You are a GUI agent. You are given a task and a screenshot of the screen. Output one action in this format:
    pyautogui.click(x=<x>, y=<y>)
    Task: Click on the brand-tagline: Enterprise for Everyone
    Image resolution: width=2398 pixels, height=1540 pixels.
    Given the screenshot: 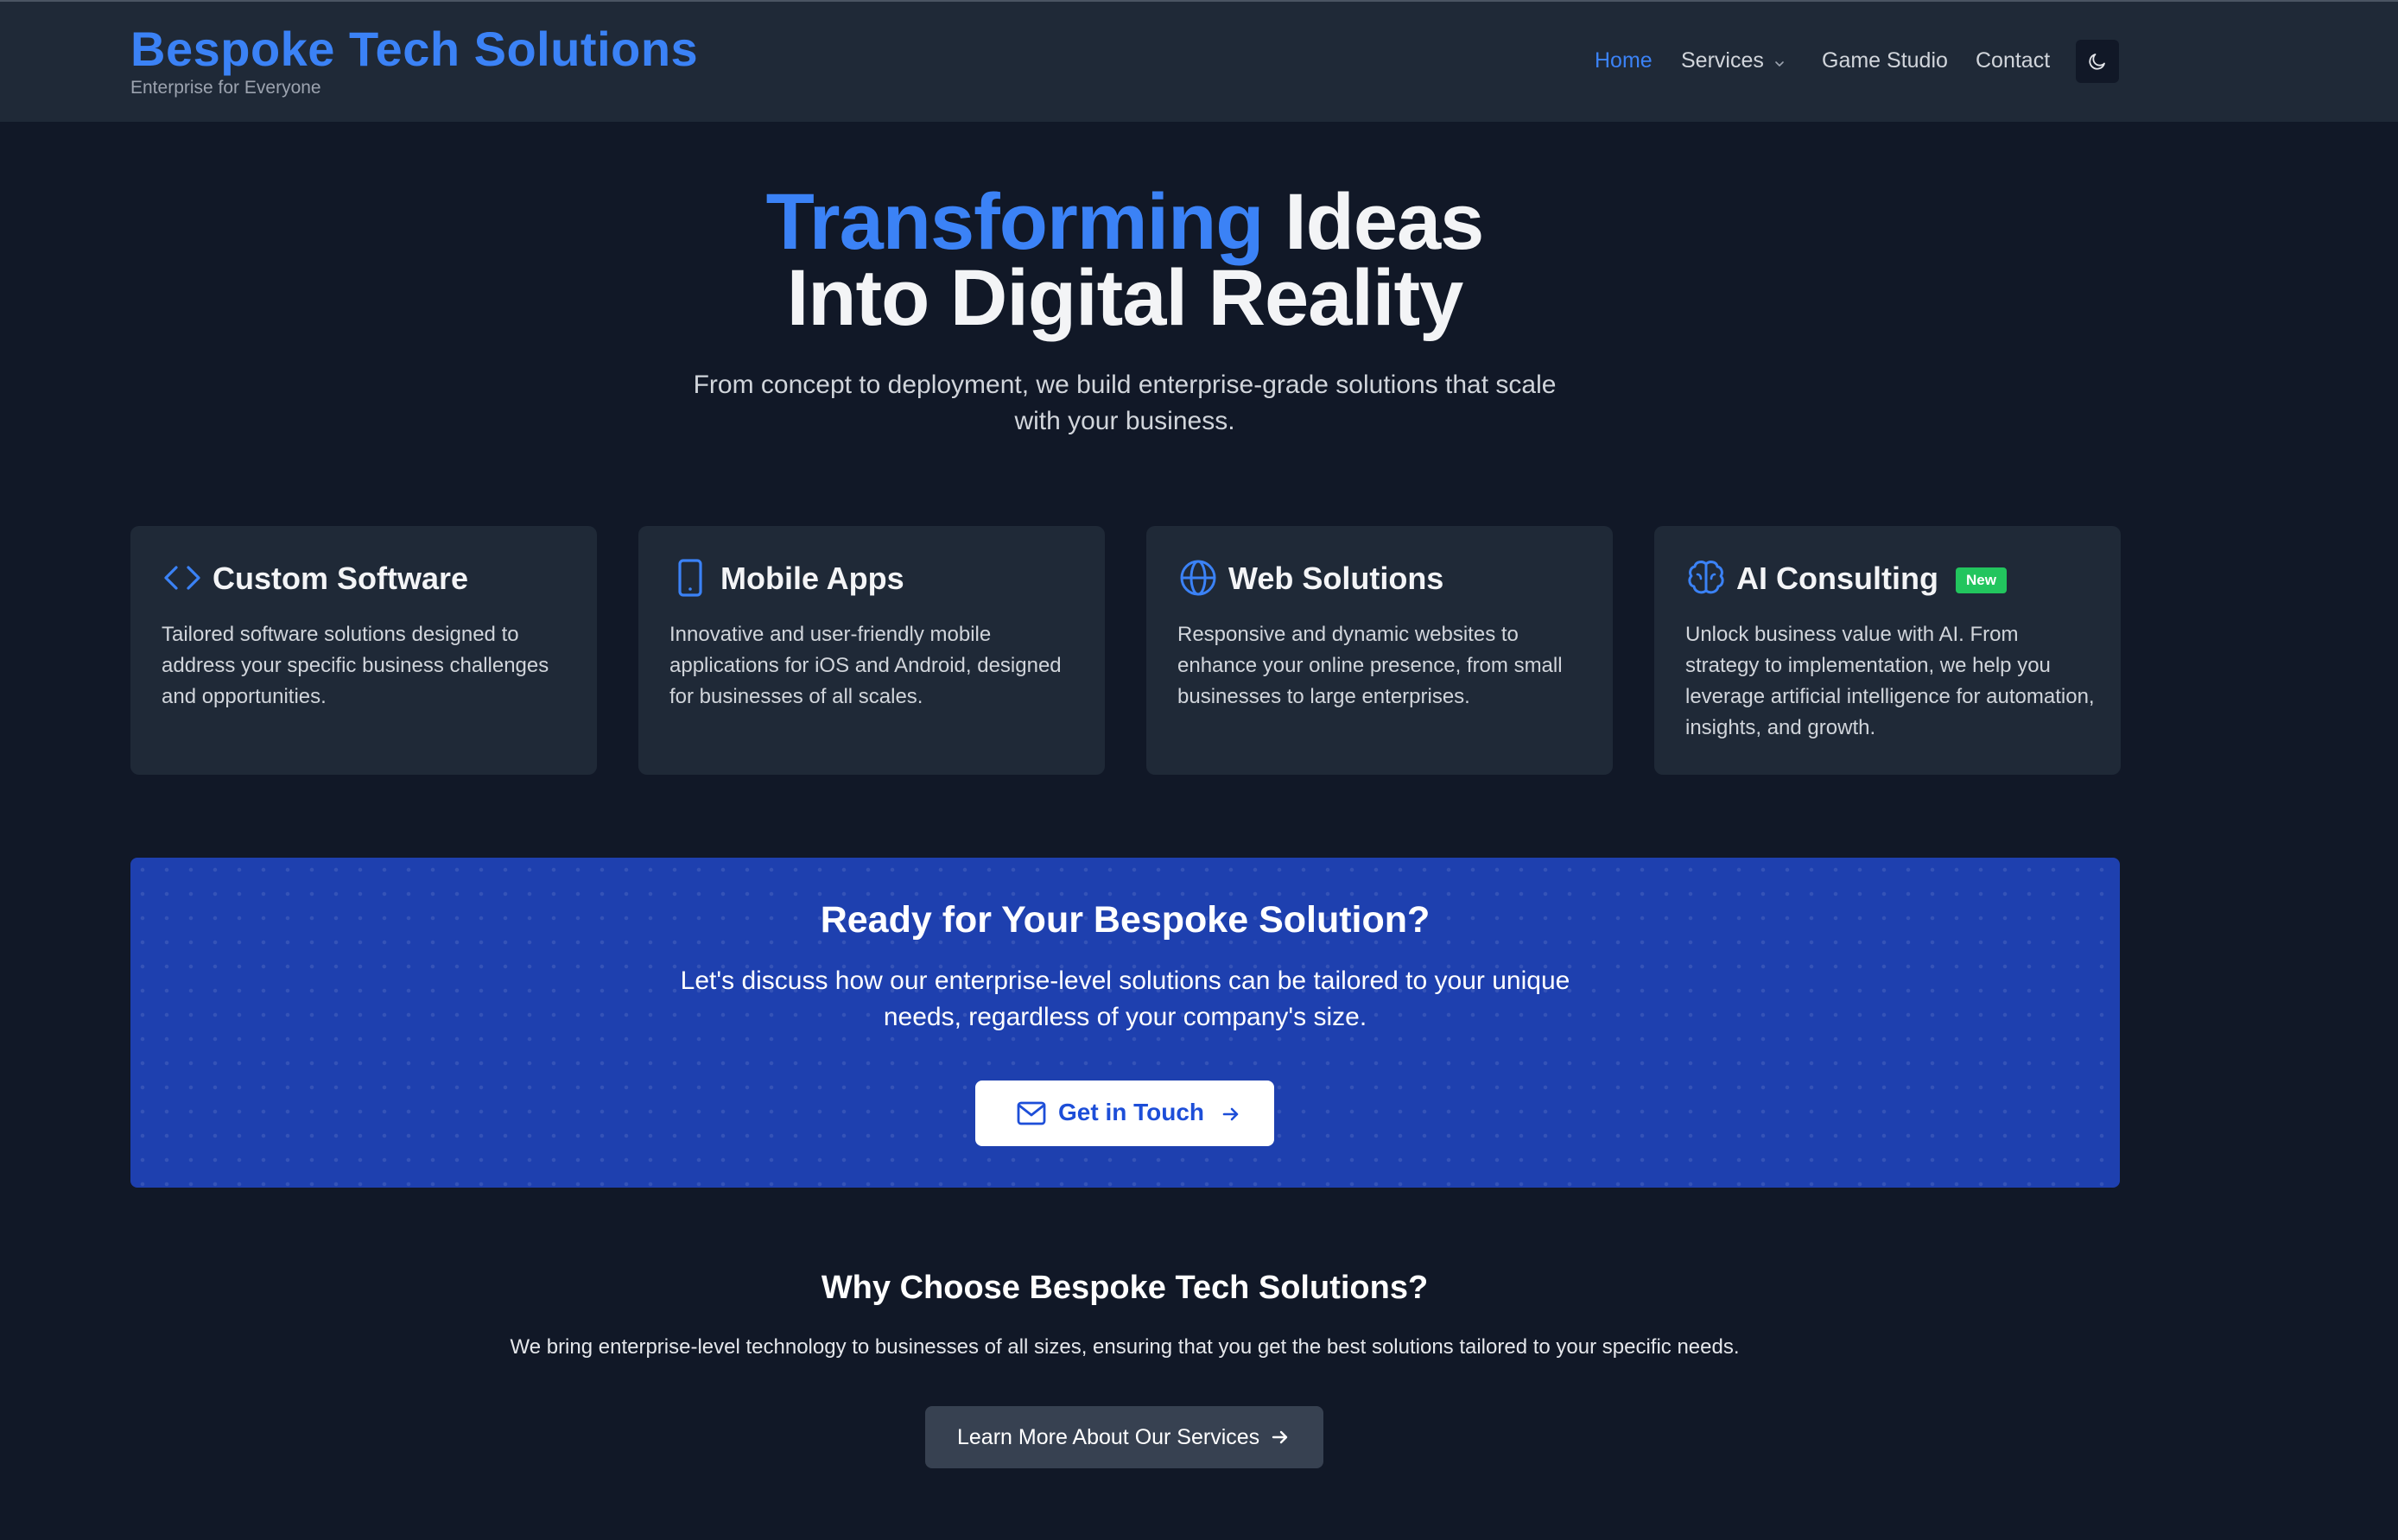 What is the action you would take?
    pyautogui.click(x=225, y=88)
    